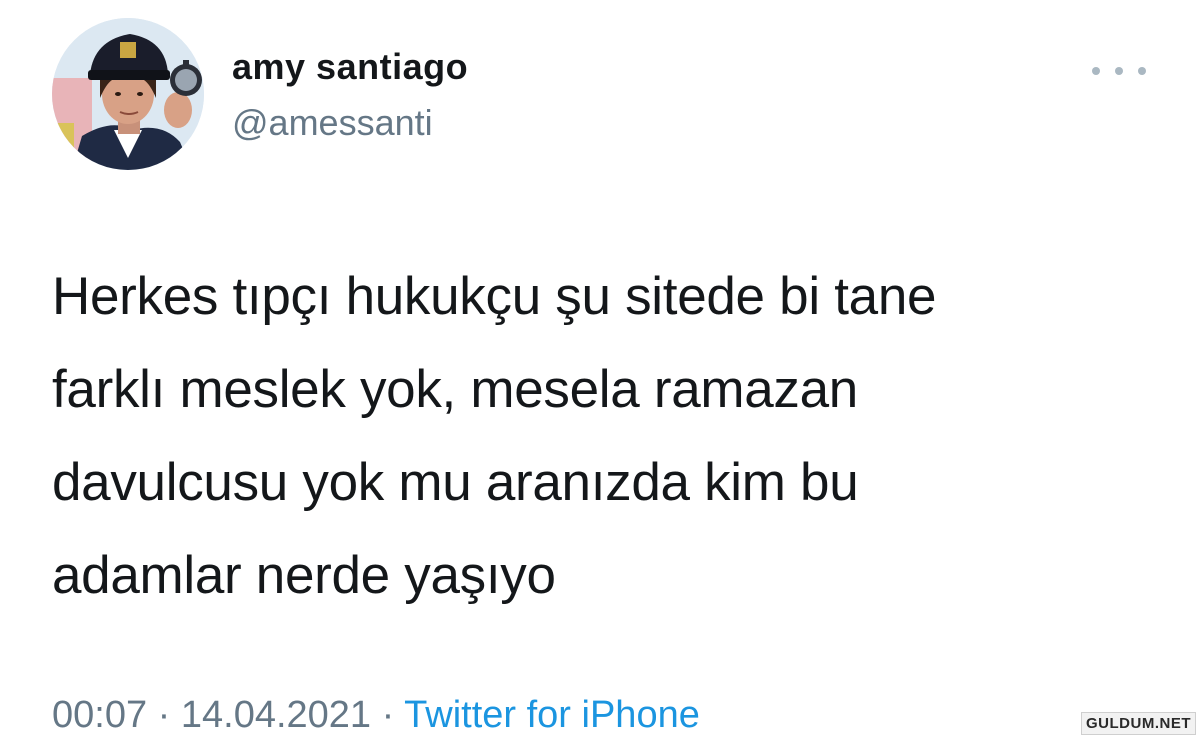 This screenshot has height=739, width=1200. I want to click on user-handle: @amessanti, so click(332, 123).